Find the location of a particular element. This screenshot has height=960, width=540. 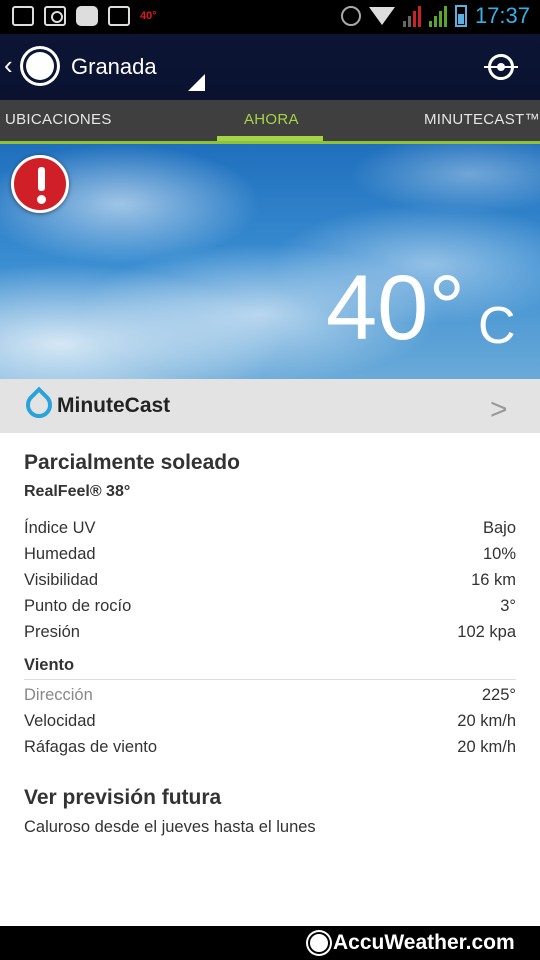

tab-bar: UBICACIONES AHORA MINUTECAST™ is located at coordinates (270, 122).